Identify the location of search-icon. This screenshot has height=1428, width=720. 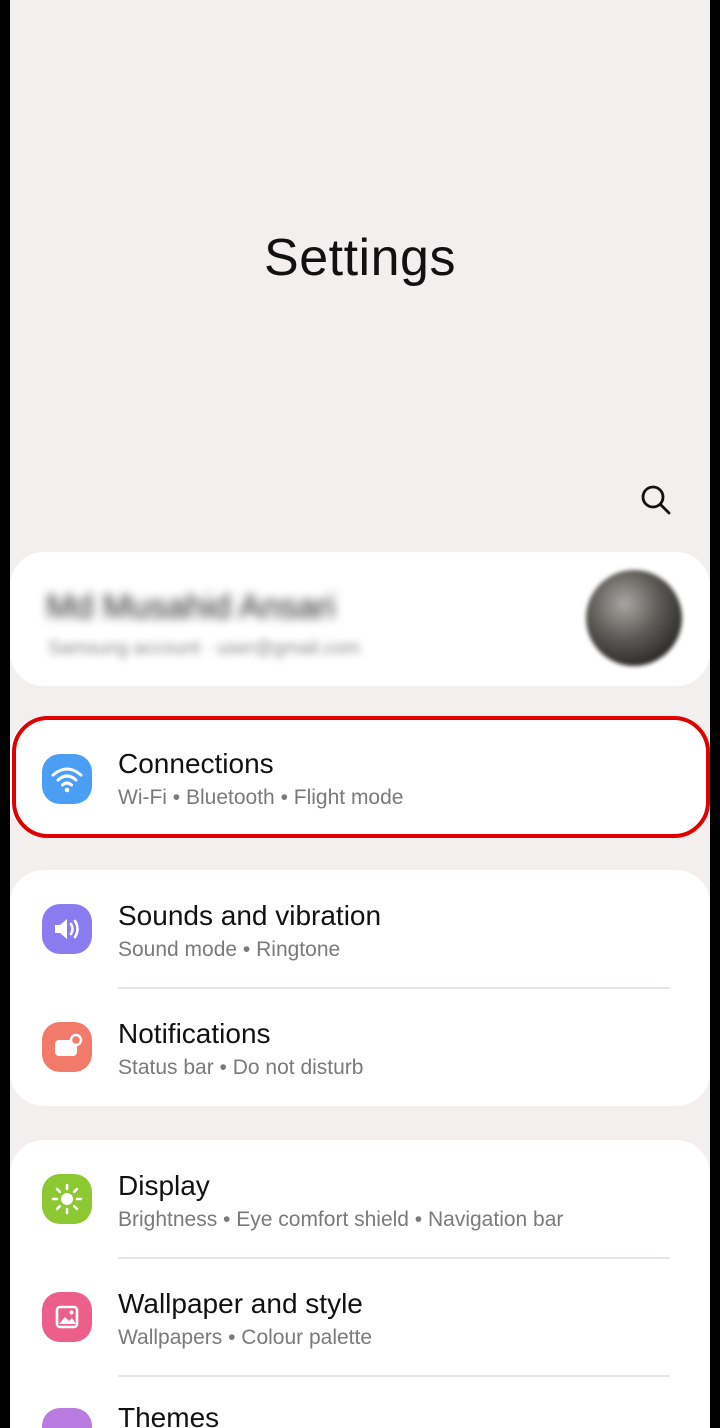
(656, 500).